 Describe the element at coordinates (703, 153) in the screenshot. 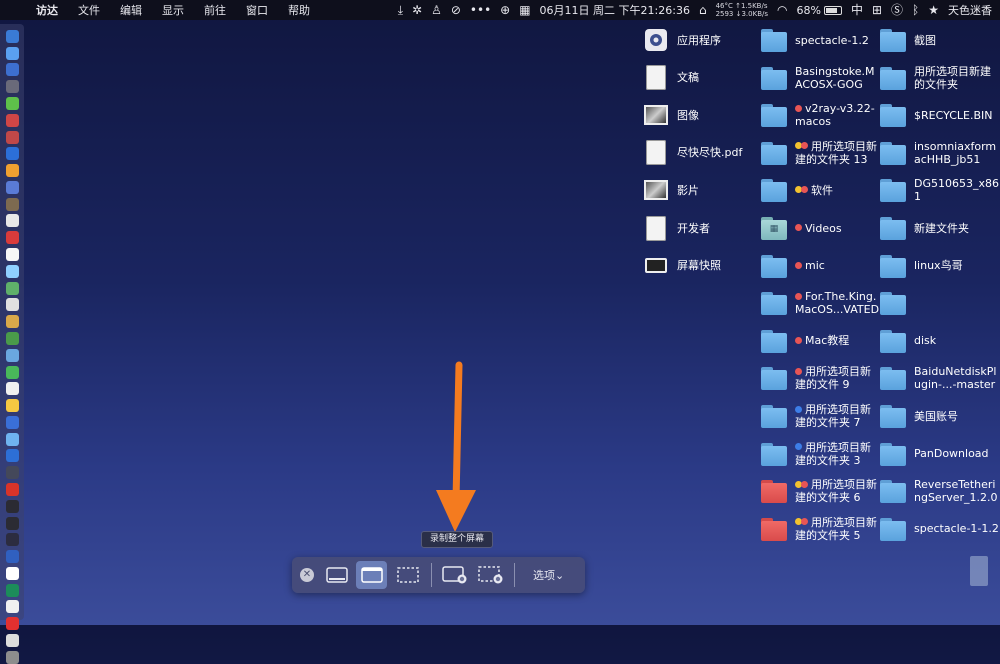

I see `desktop-item: 尽快尽快.pdf` at that location.